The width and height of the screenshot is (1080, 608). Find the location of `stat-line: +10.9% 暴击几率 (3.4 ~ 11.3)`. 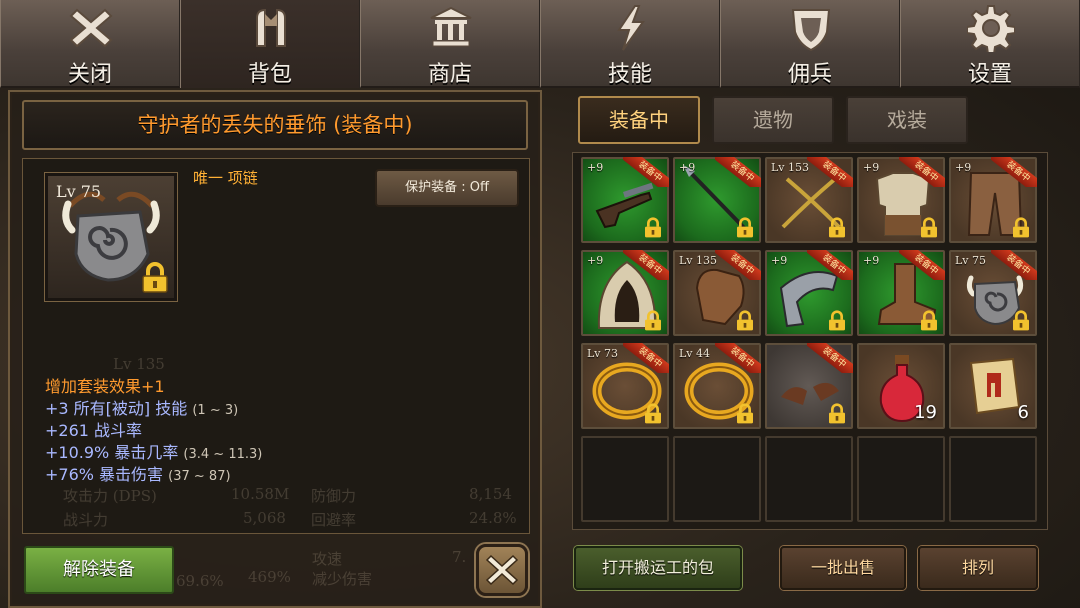

stat-line: +10.9% 暴击几率 (3.4 ~ 11.3) is located at coordinates (153, 451).